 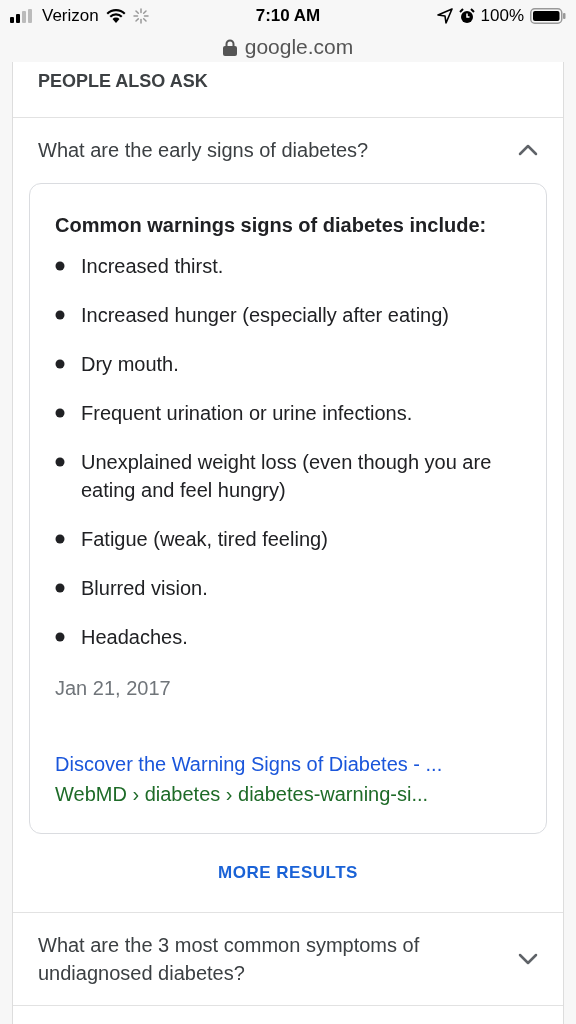 What do you see at coordinates (140, 16) in the screenshot?
I see `loading-spinner-icon` at bounding box center [140, 16].